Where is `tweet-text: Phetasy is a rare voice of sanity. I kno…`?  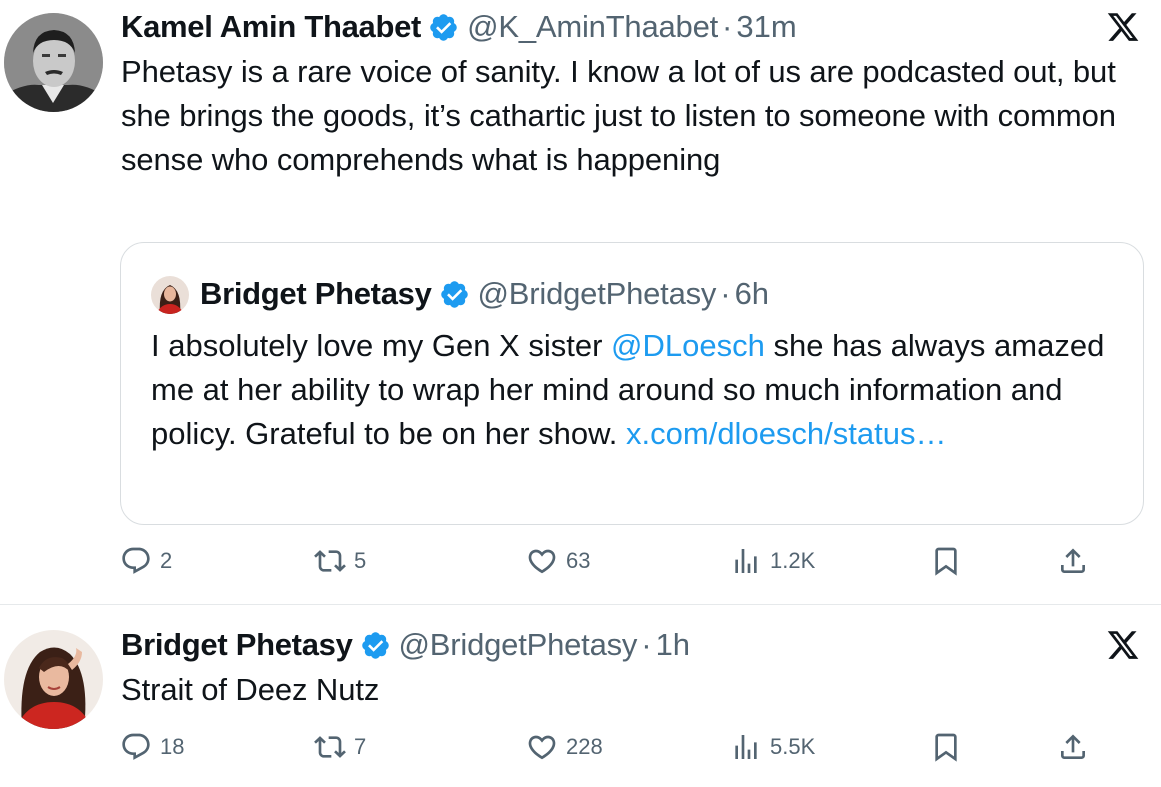
tweet-text: Phetasy is a rare voice of sanity. I kno… is located at coordinates (618, 115).